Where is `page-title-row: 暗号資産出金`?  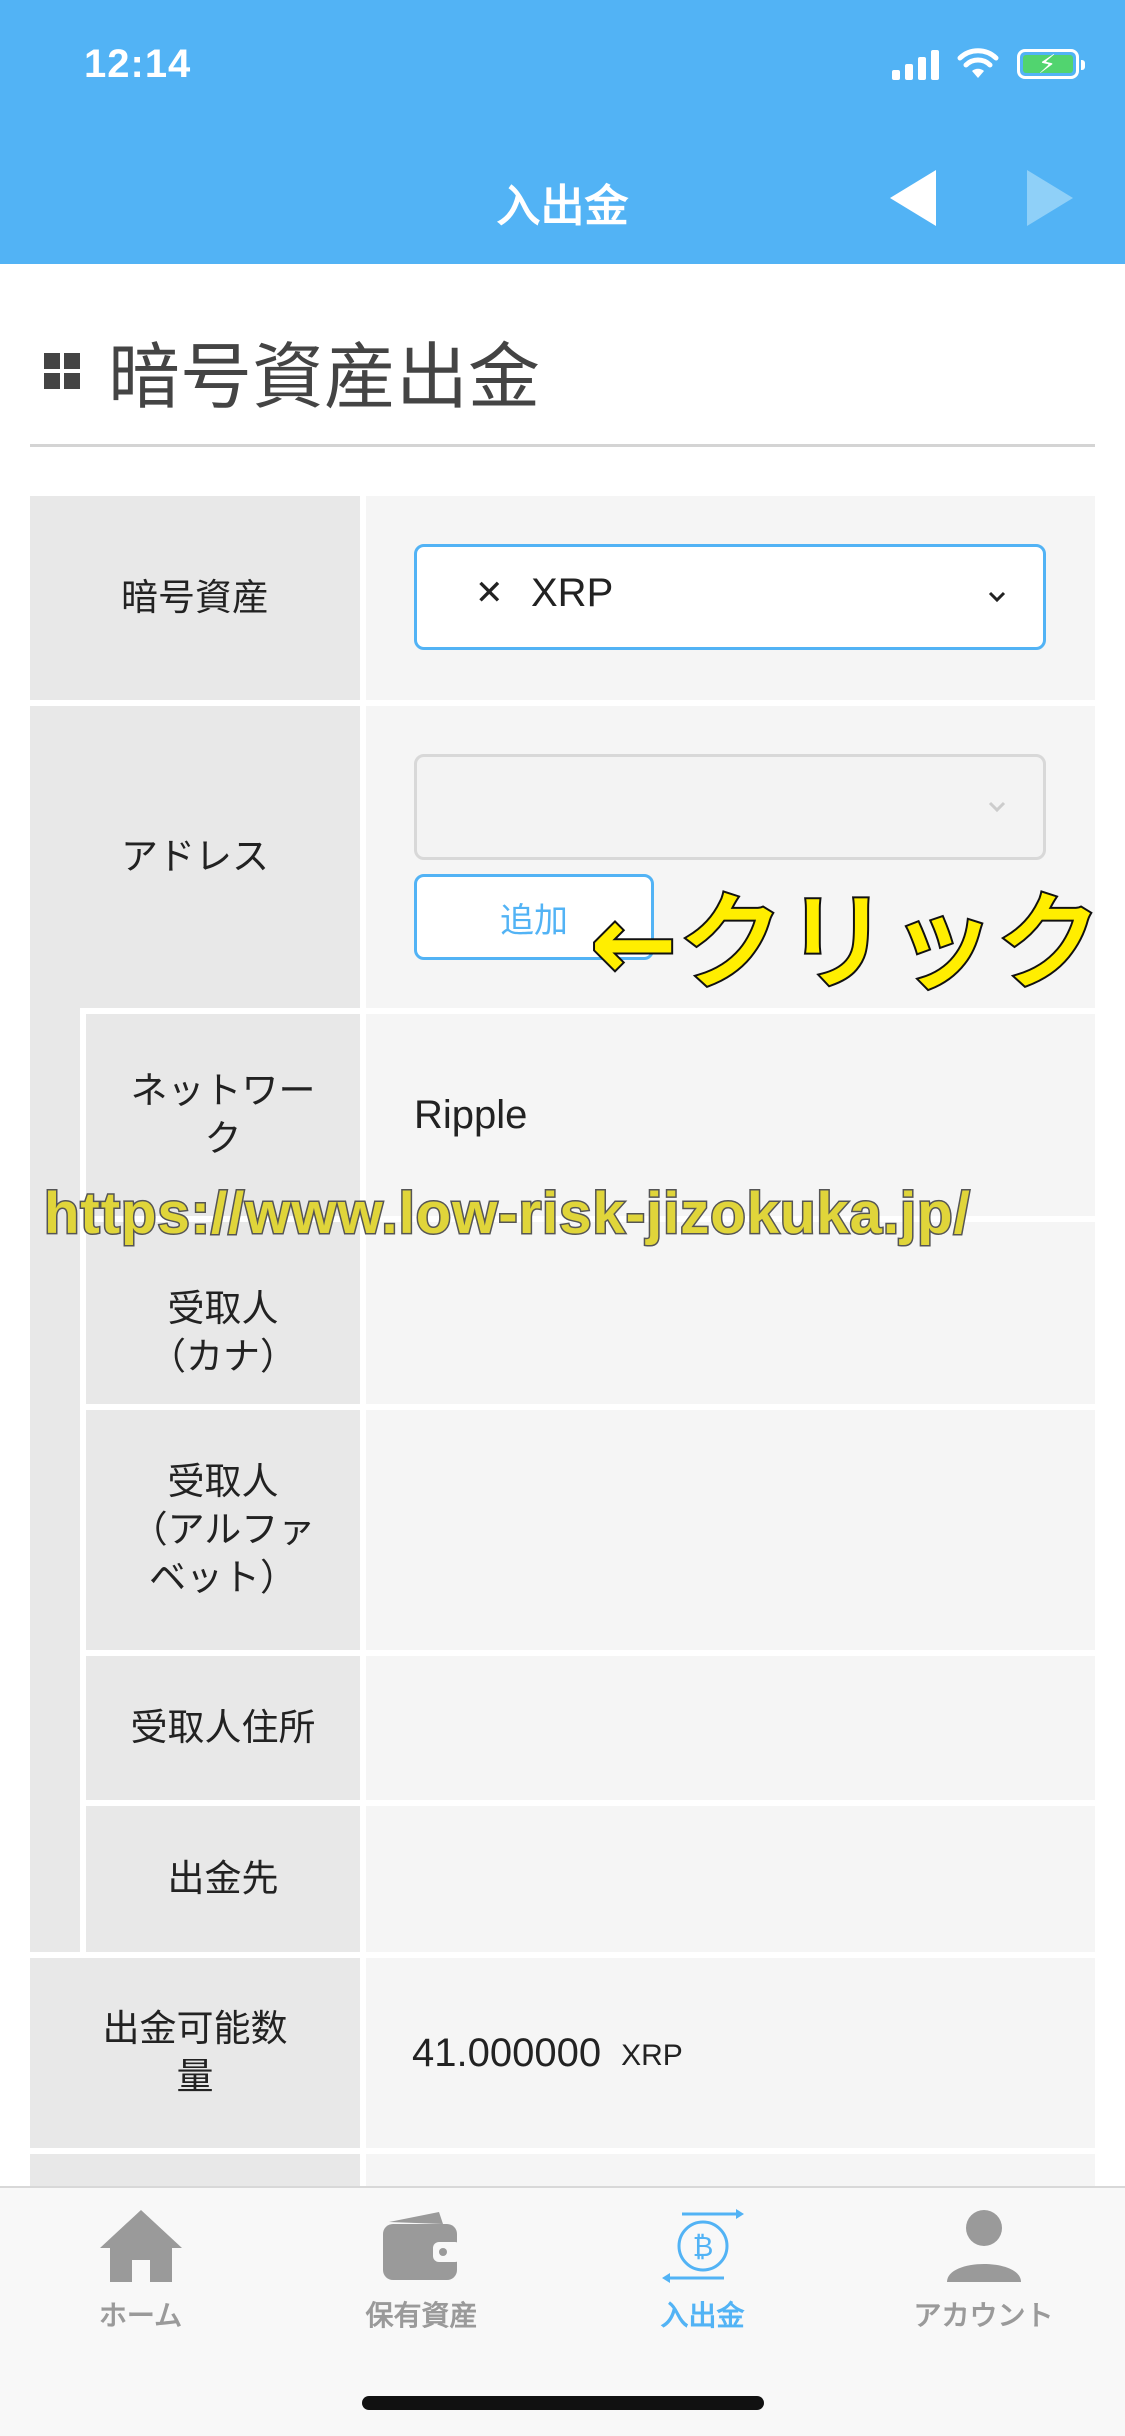 page-title-row: 暗号資産出金 is located at coordinates (292, 370).